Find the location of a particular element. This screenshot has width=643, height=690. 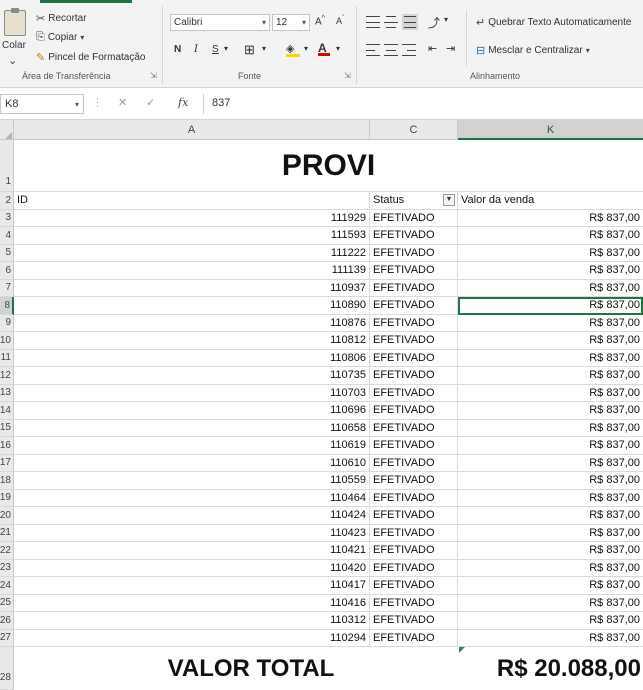

header-cell-valor: Valor da venda is located at coordinates (550, 201).